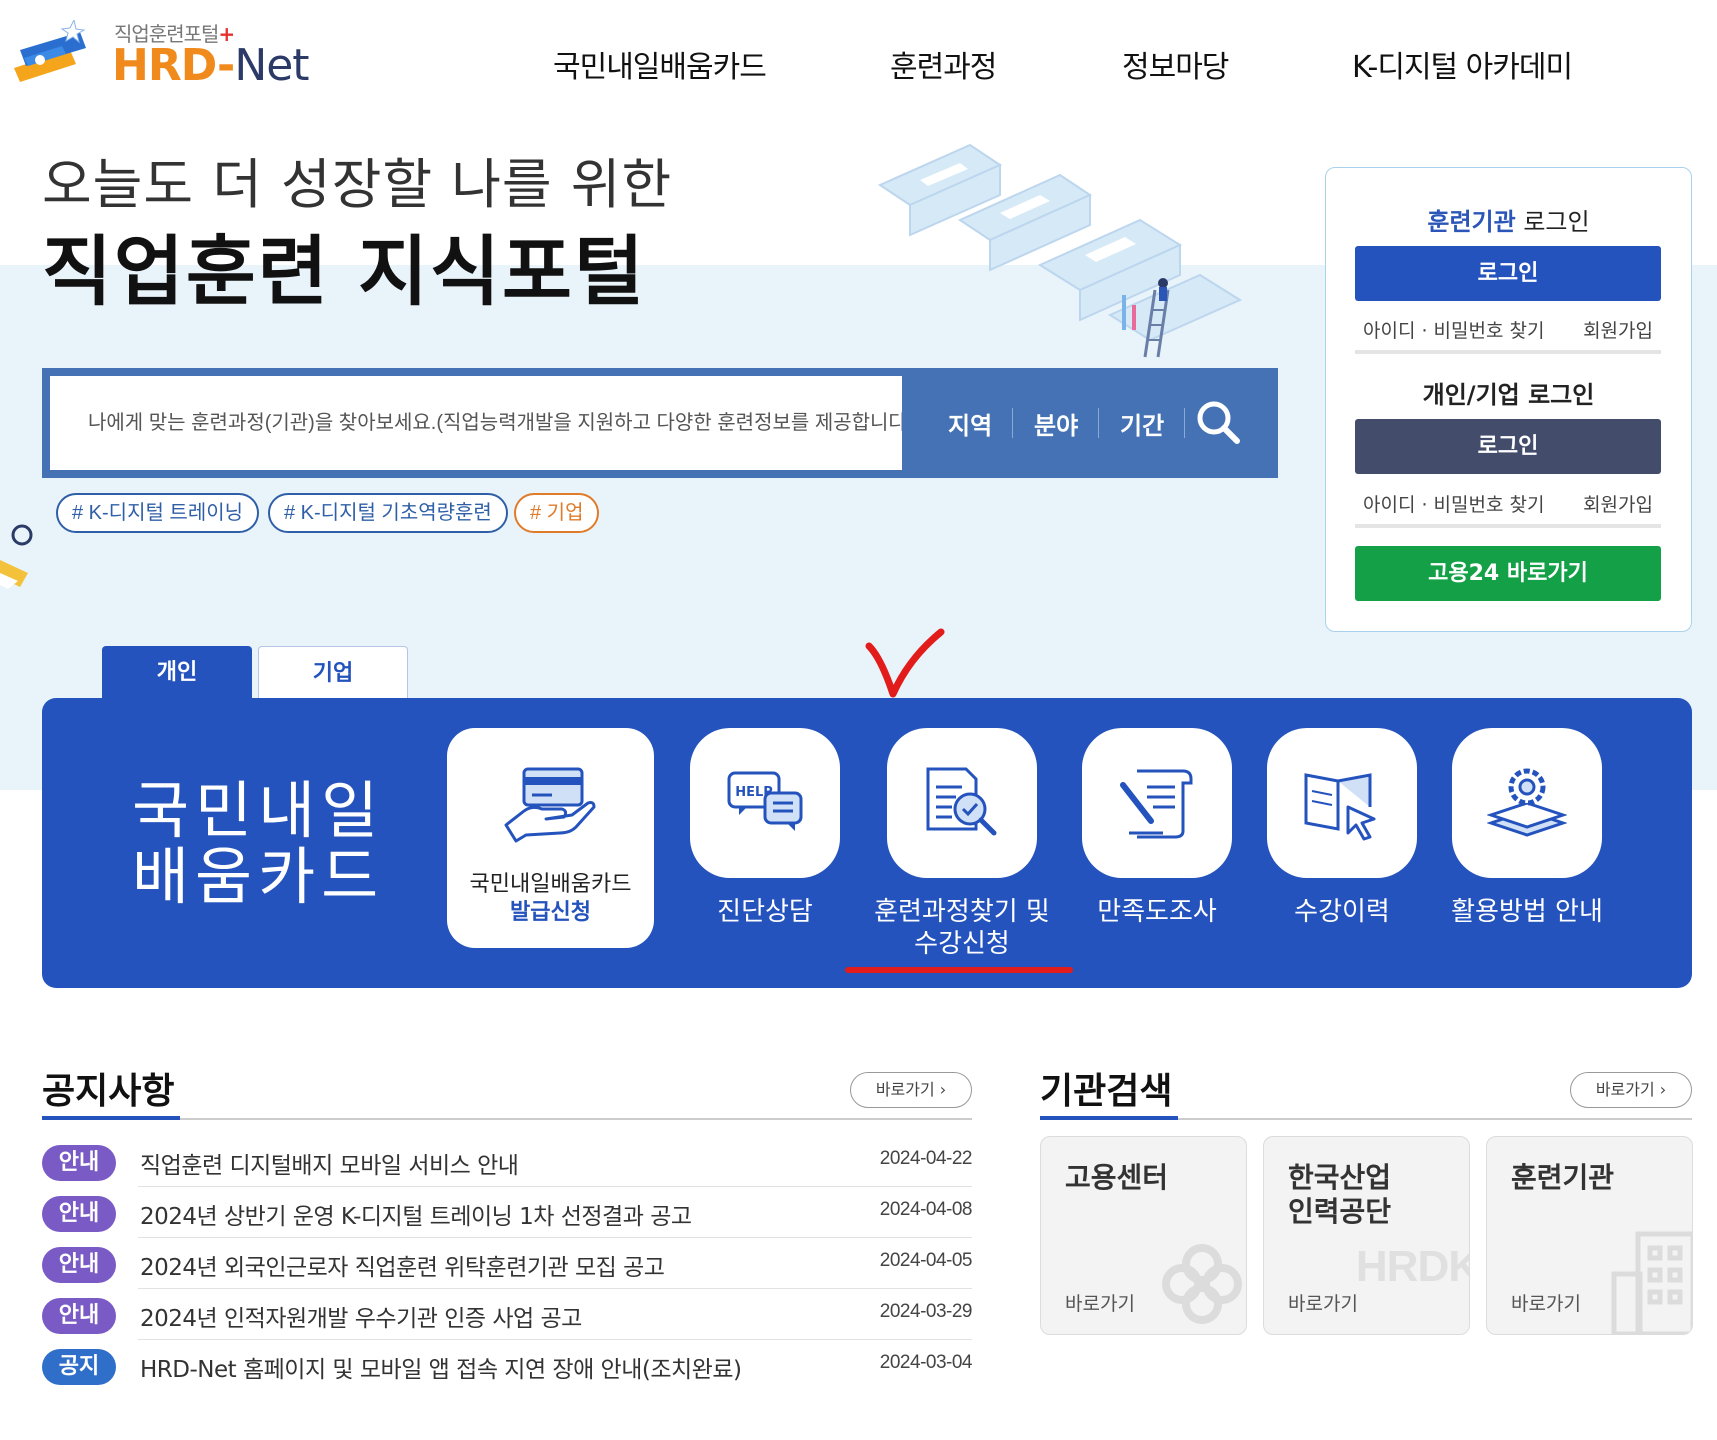  What do you see at coordinates (329, 1163) in the screenshot?
I see `notice-title-link: 직업훈련 디지털배지 모바일 서비스 안내` at bounding box center [329, 1163].